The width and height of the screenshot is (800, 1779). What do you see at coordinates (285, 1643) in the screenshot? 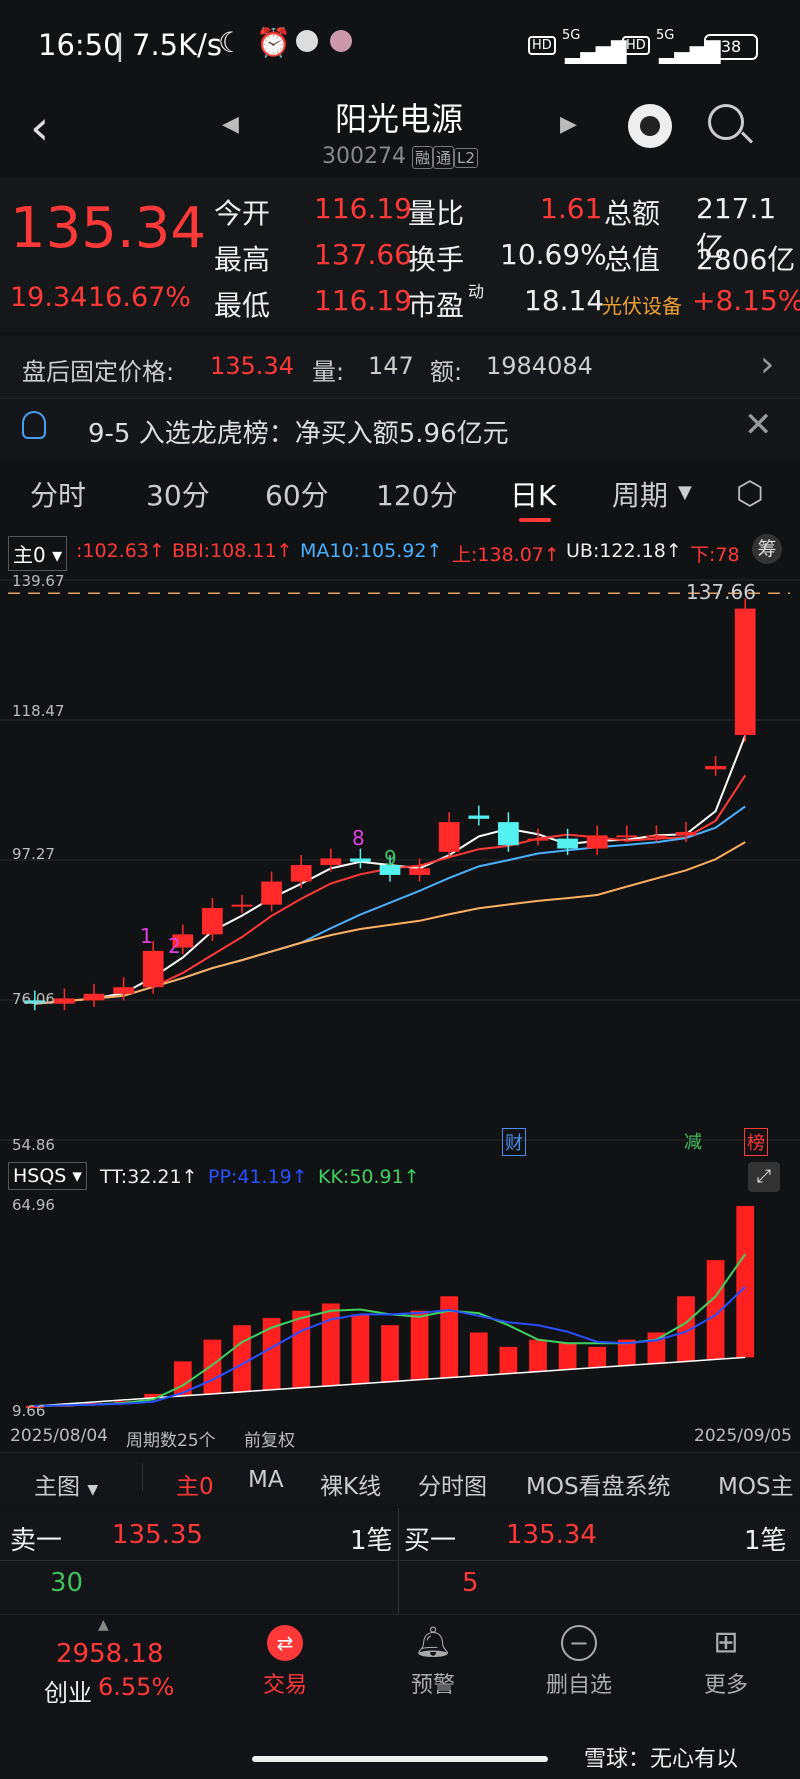
I see `trade-icon: ⇄` at bounding box center [285, 1643].